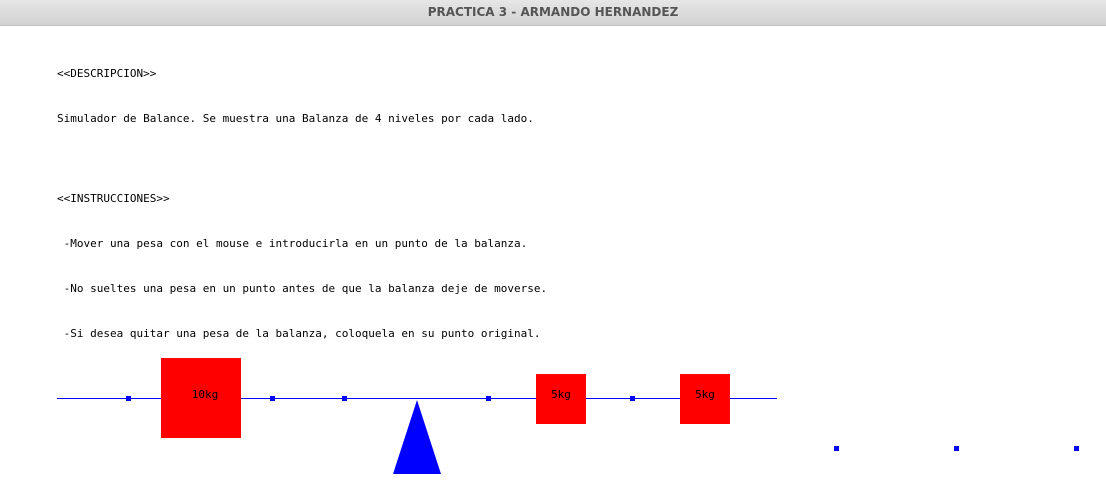  I want to click on weight-label: 10kg, so click(205, 394).